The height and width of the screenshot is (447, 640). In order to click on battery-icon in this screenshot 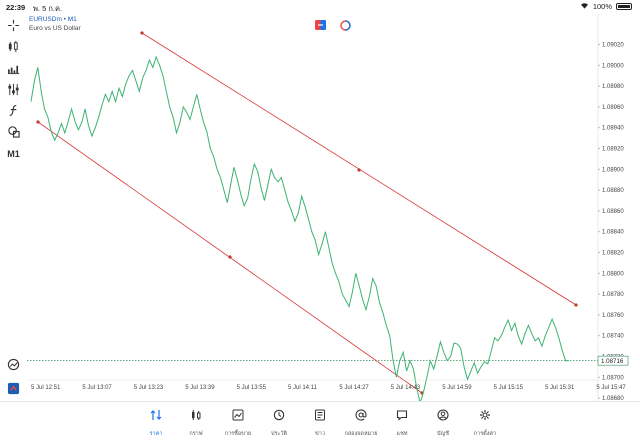, I will do `click(624, 6)`.